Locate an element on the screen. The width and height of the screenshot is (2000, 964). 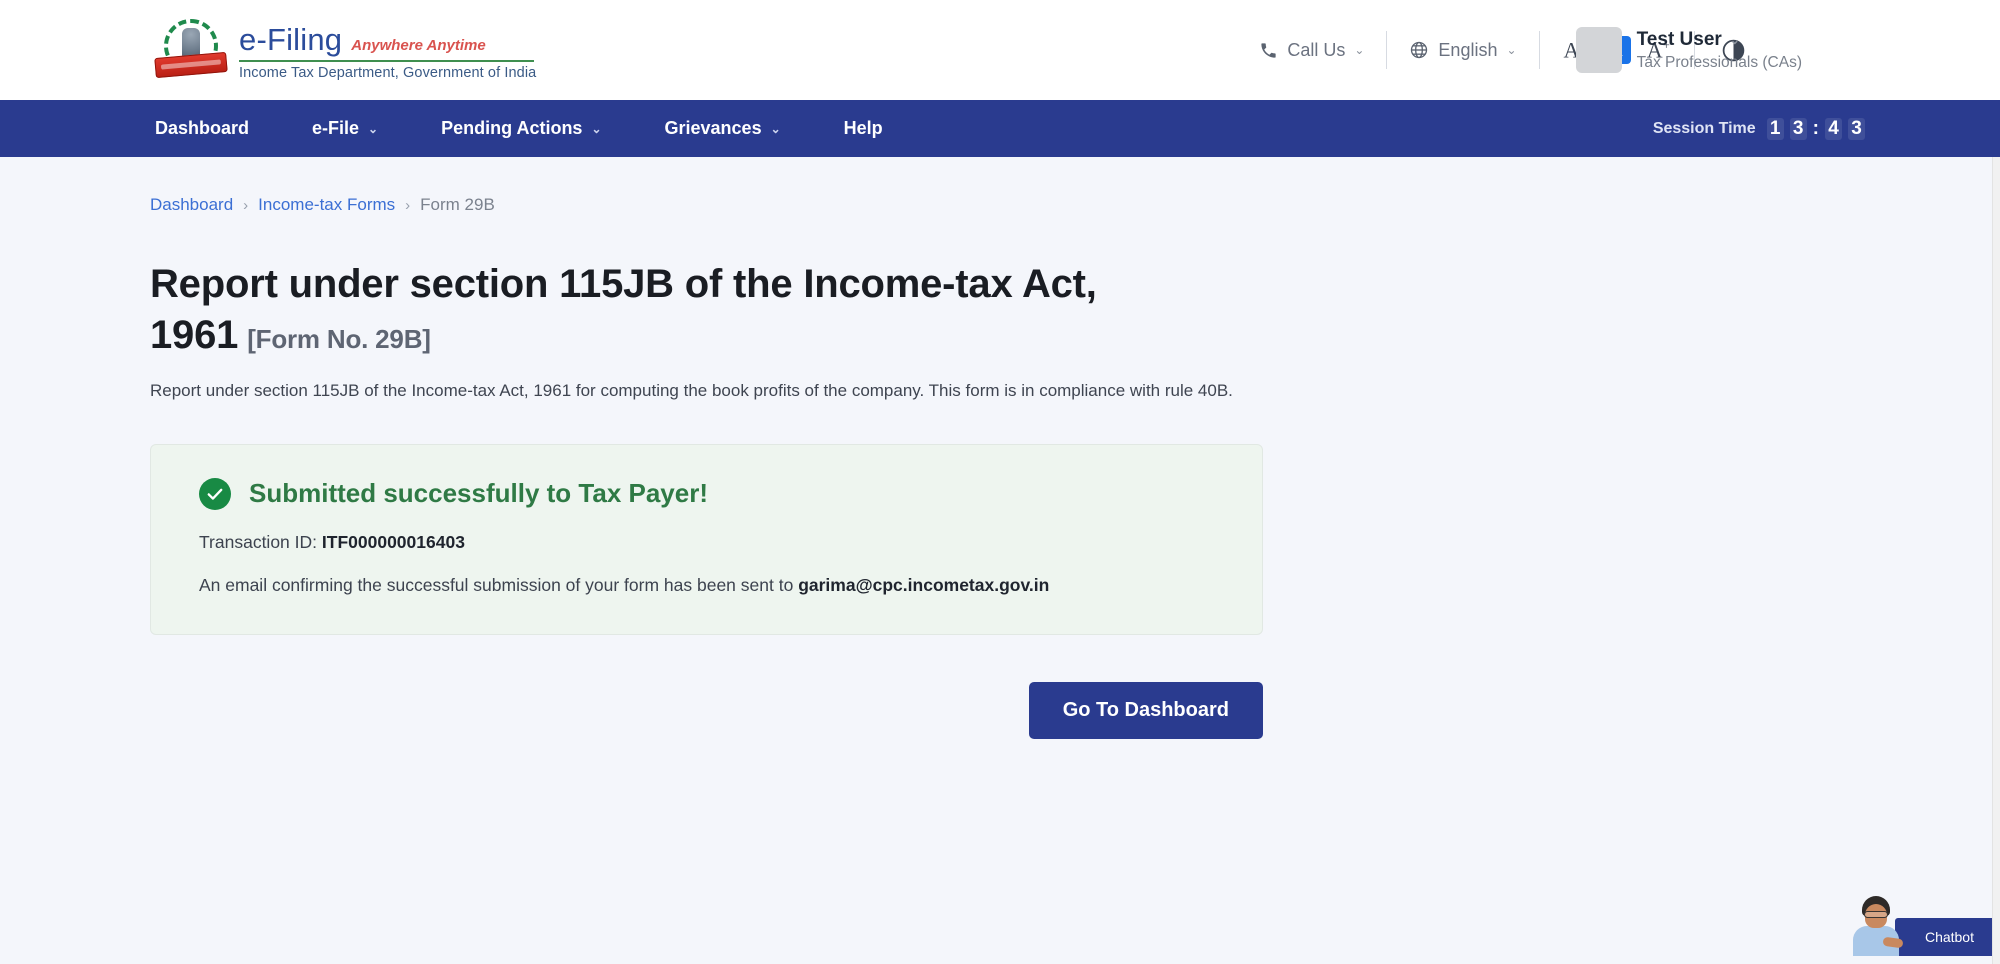
nav-item-e-file: e-File ⌄ is located at coordinates (345, 128).